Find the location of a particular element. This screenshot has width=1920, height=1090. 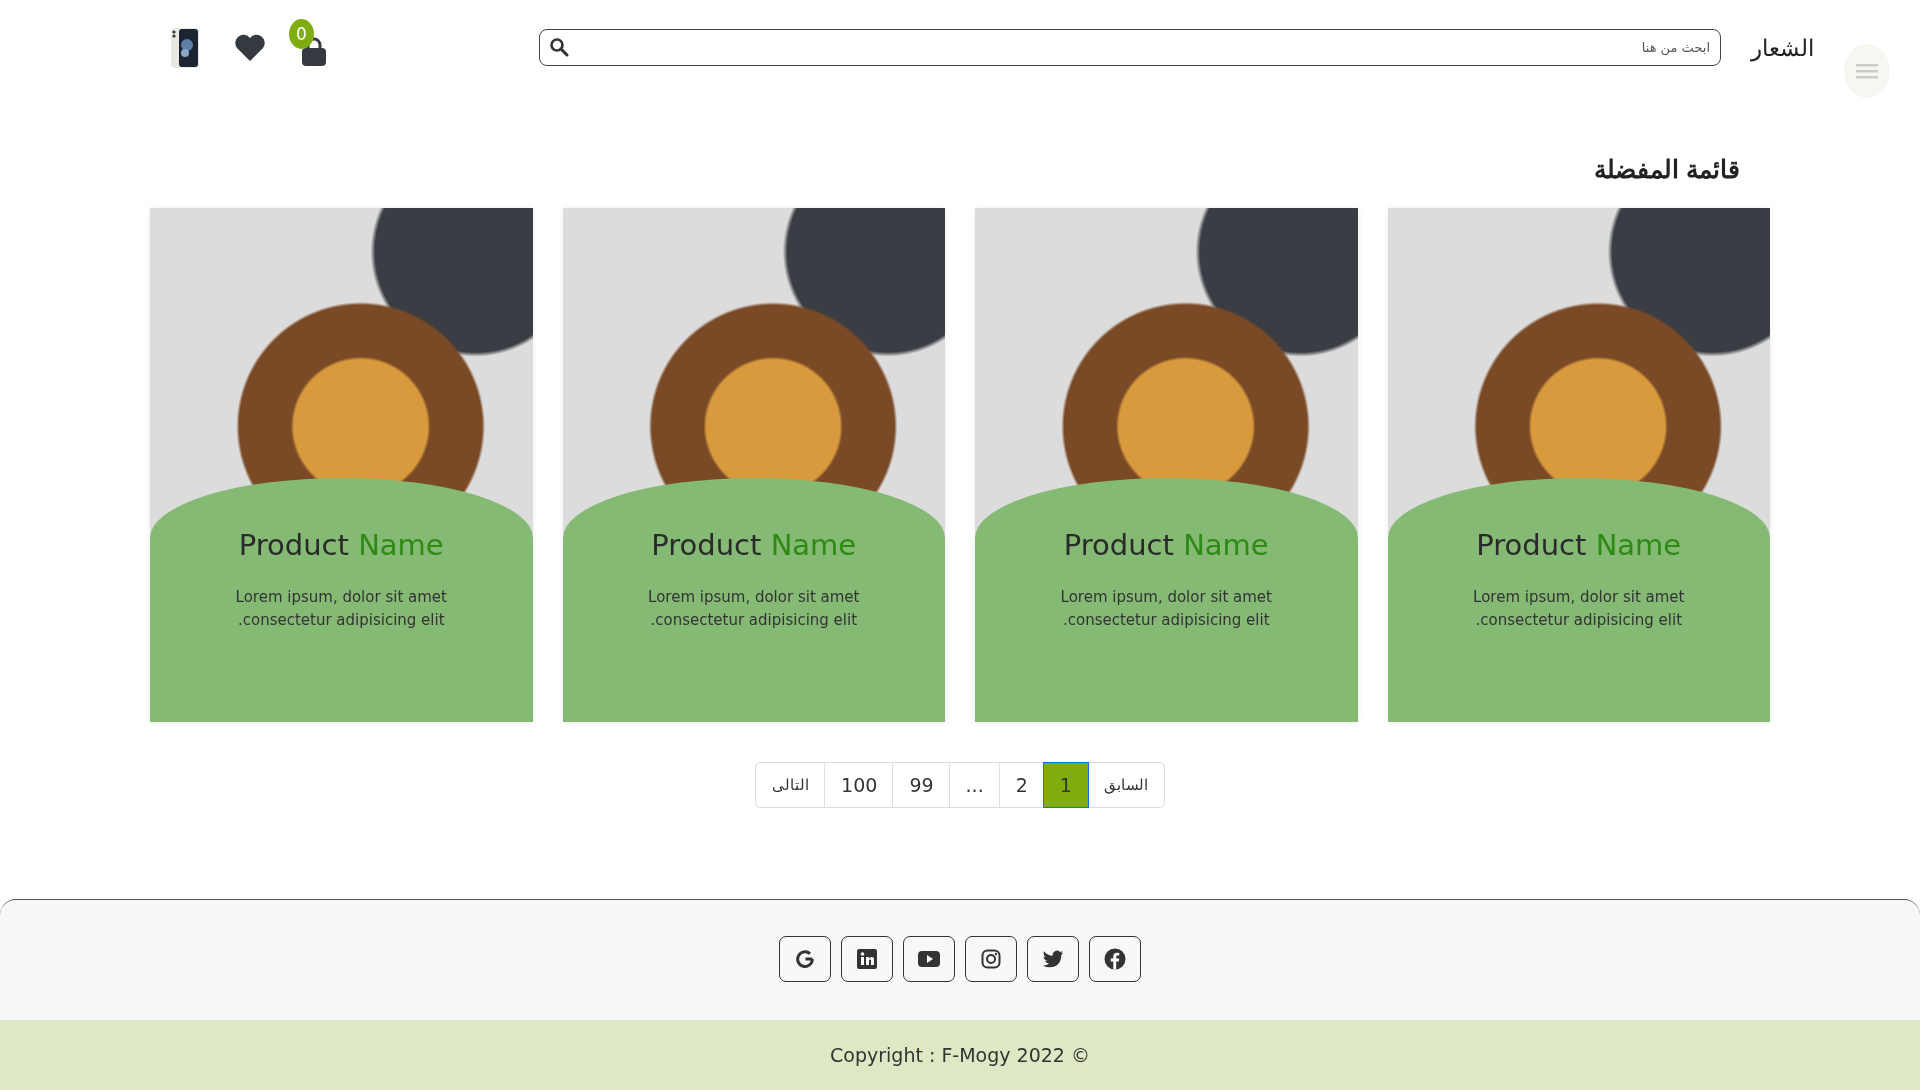

twitter-button is located at coordinates (1053, 959).